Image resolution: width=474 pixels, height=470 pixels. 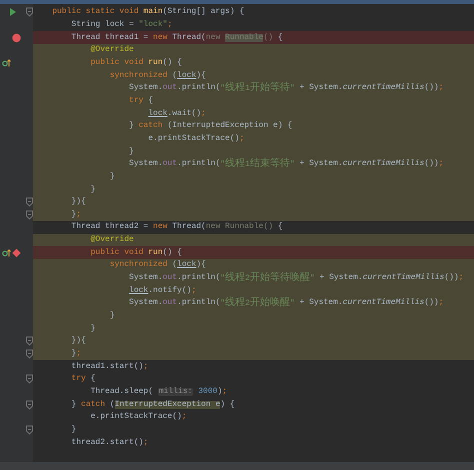 What do you see at coordinates (240, 227) in the screenshot?
I see `code-text: new Runnable()` at bounding box center [240, 227].